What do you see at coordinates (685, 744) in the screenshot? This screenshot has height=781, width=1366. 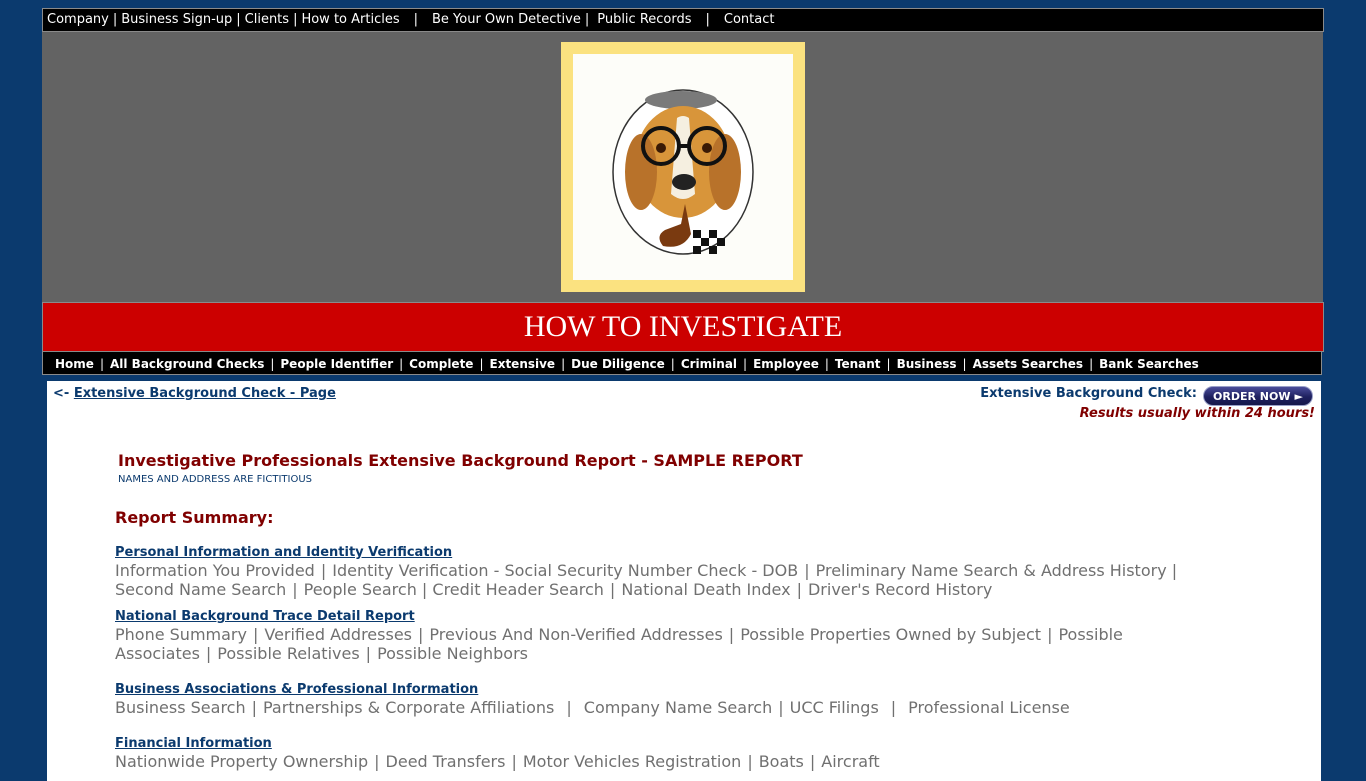 I see `section-heading: Financial Information` at bounding box center [685, 744].